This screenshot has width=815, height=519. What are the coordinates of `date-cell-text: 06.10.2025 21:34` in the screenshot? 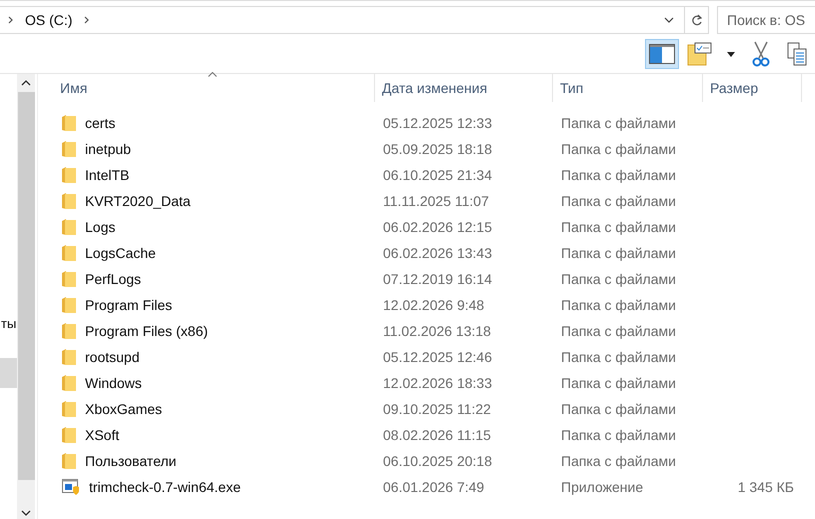 It's located at (437, 175).